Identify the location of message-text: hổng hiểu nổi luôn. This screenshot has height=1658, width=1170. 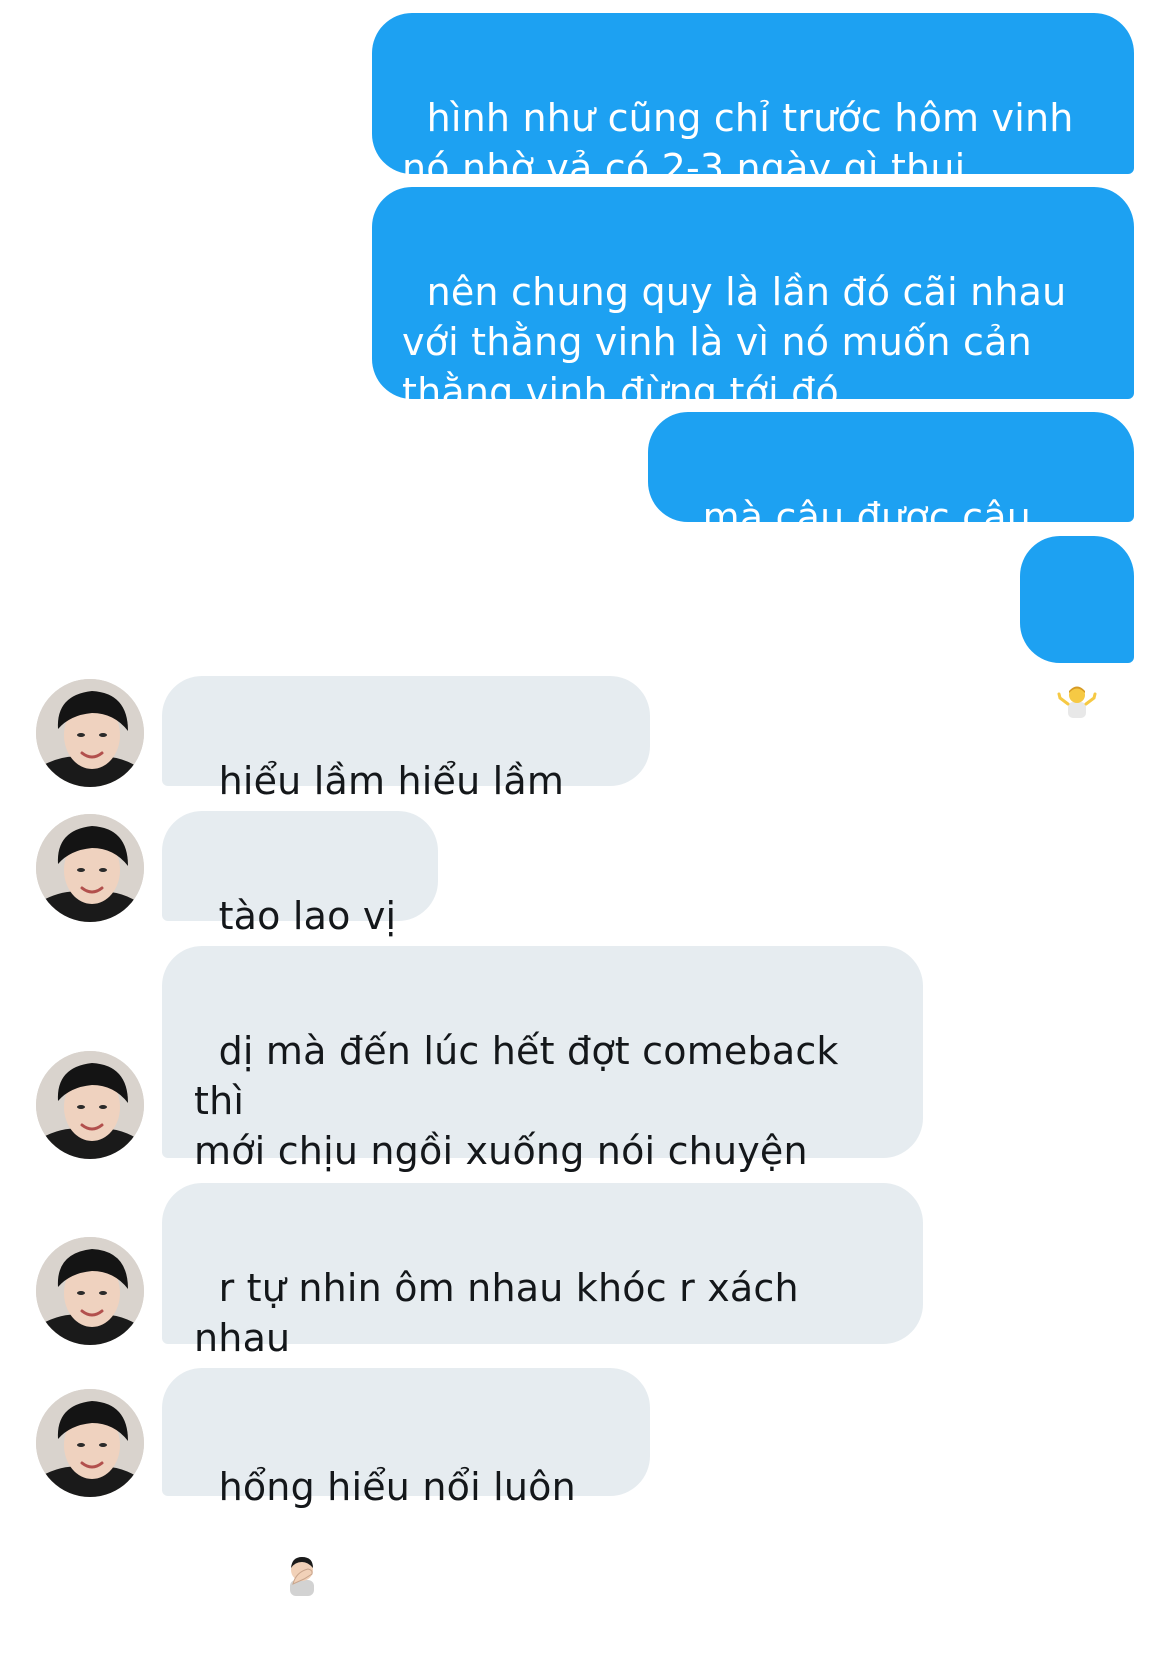
(397, 1487).